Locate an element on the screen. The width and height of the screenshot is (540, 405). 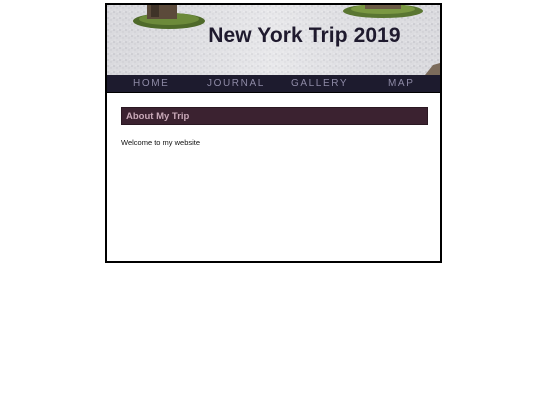
site-title: New York Trip 2019 is located at coordinates (304, 35).